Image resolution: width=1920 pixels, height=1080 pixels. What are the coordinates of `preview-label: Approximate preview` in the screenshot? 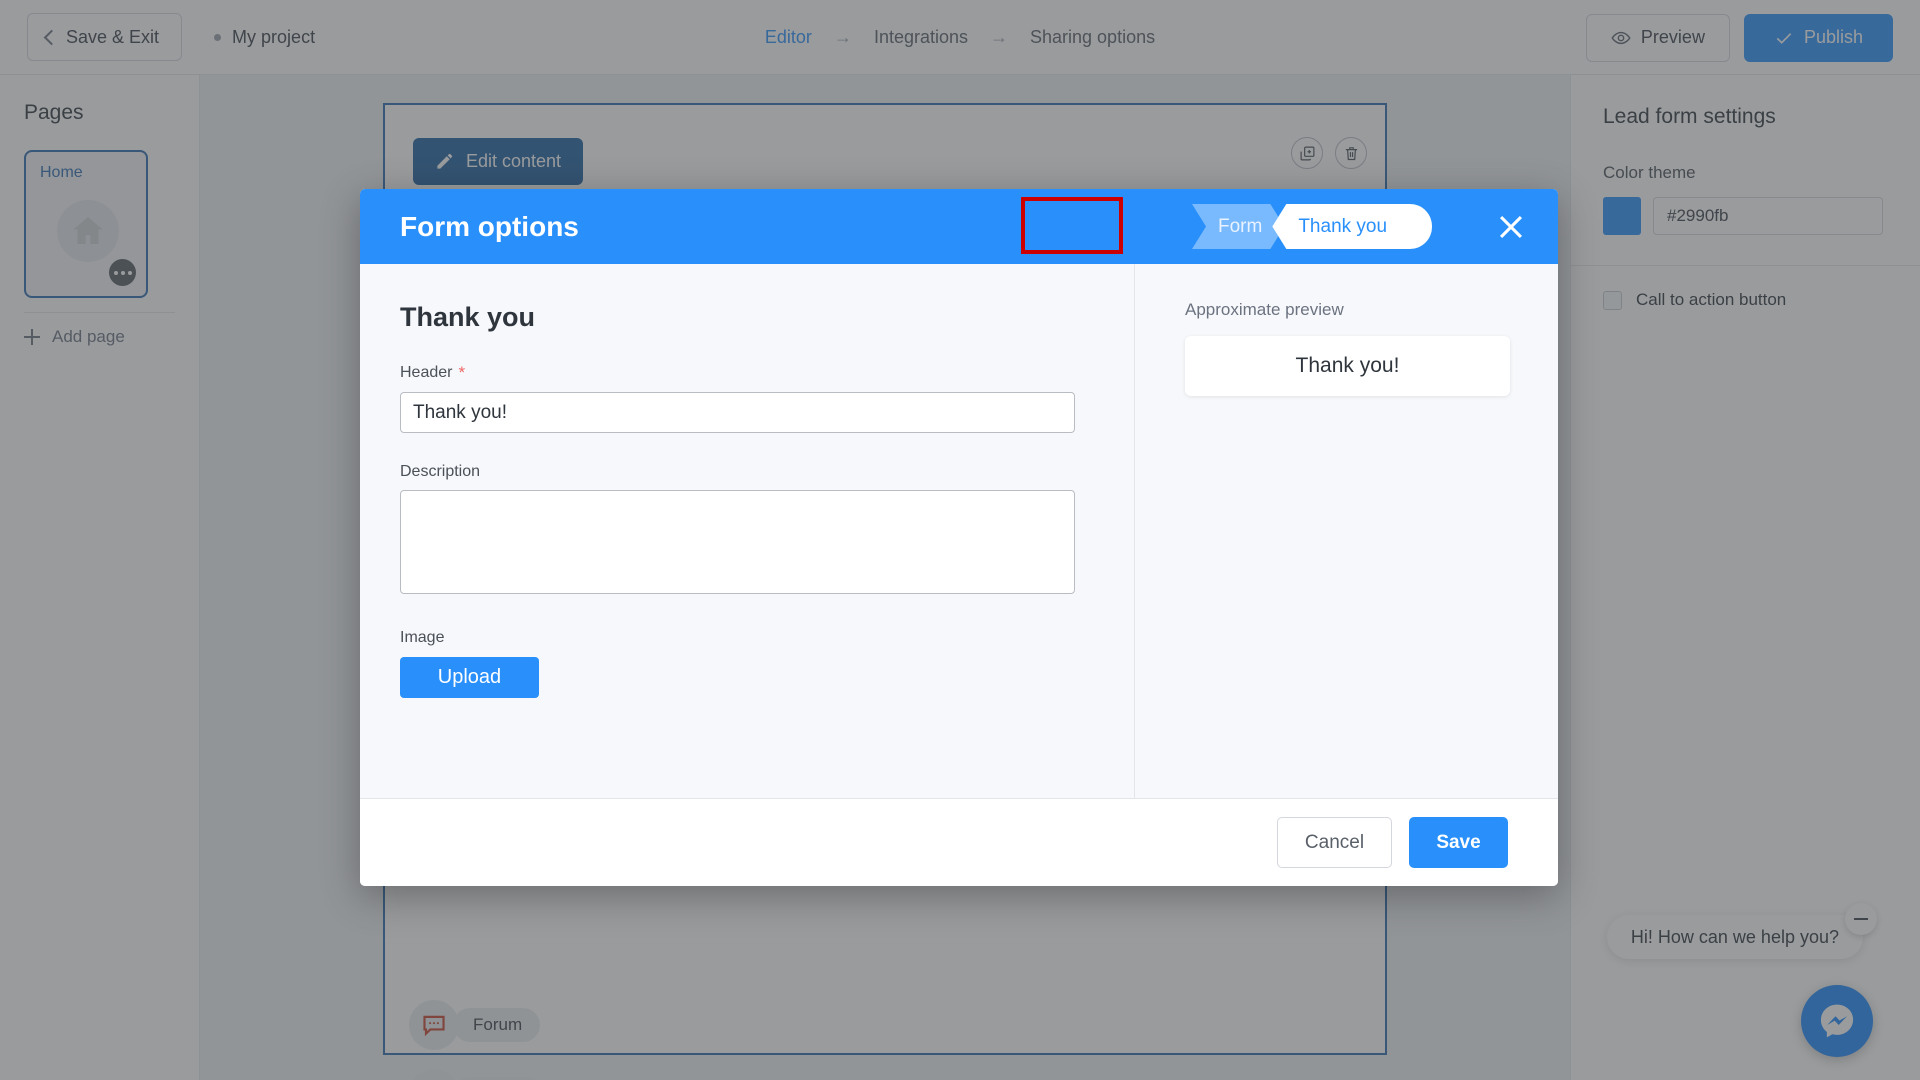 It's located at (1264, 309).